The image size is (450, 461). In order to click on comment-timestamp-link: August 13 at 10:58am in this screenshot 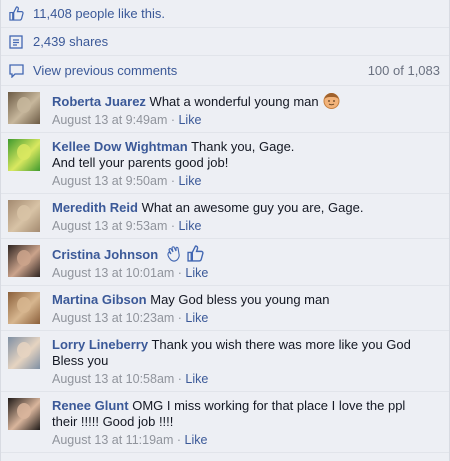, I will do `click(113, 379)`.